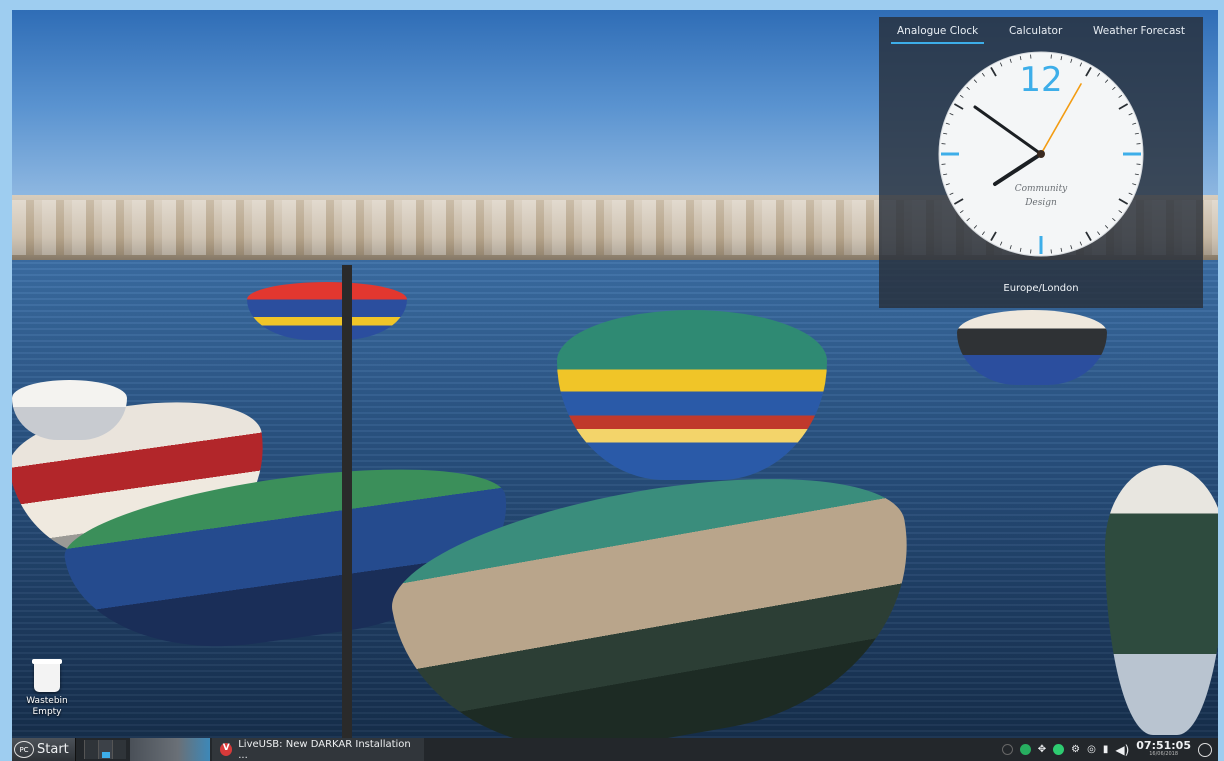 This screenshot has height=761, width=1224. I want to click on clock-brand-line1: Community, so click(1041, 189).